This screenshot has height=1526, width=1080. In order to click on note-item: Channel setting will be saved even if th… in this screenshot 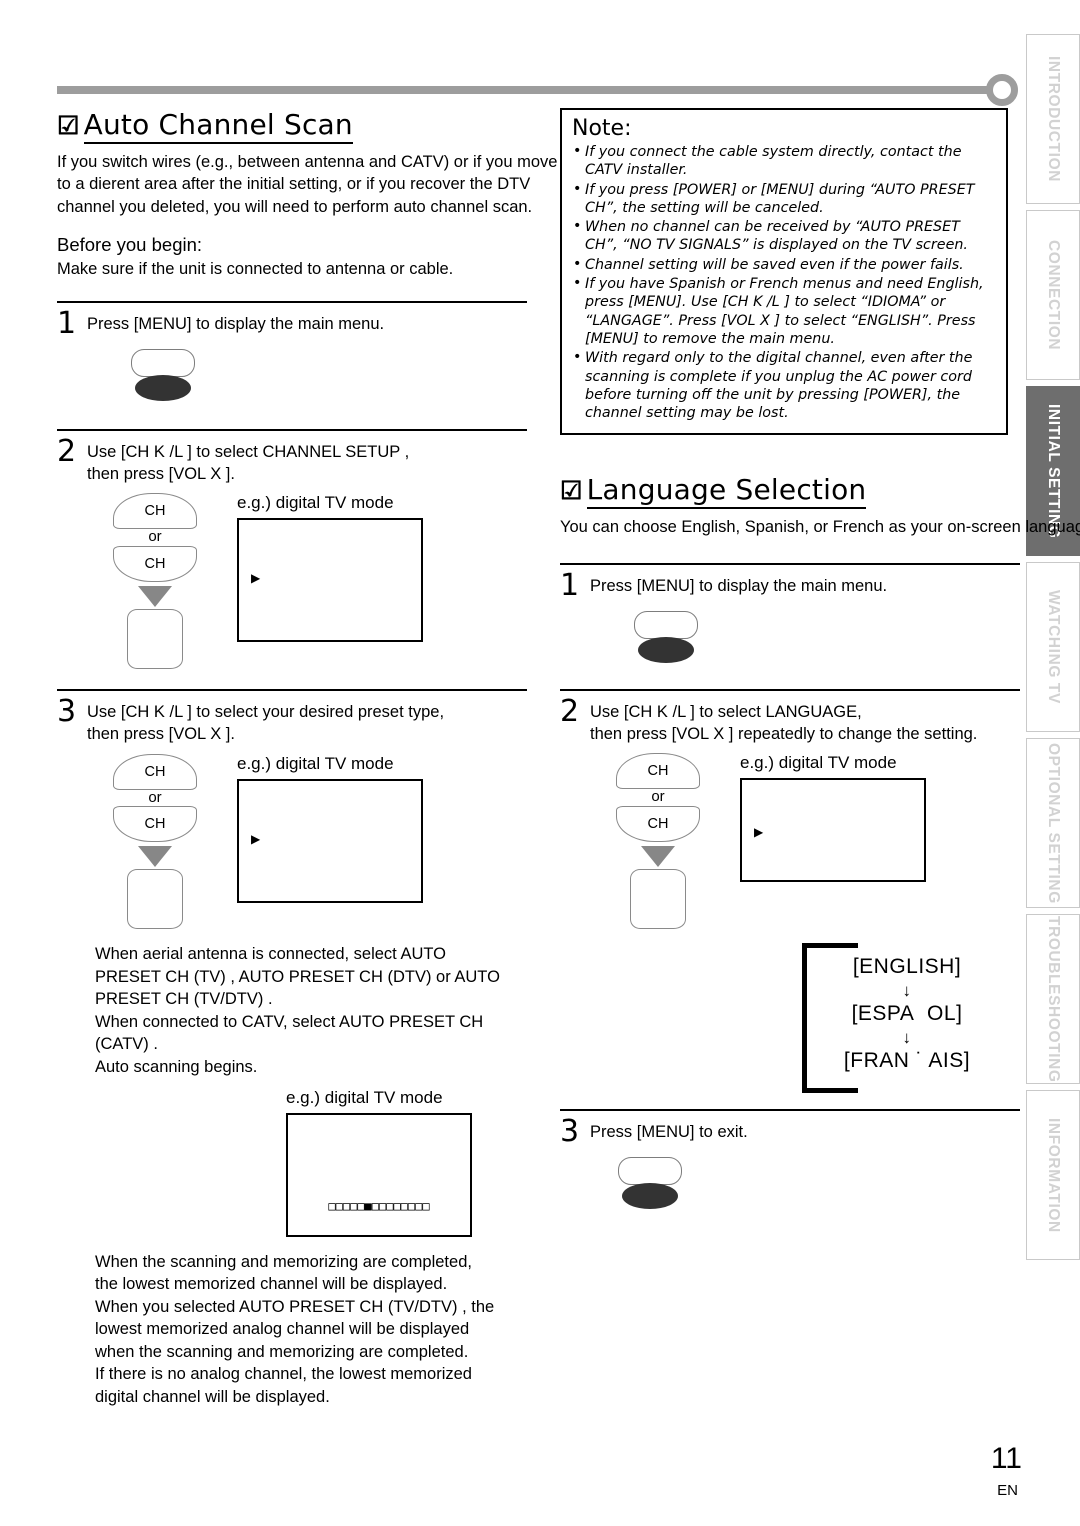, I will do `click(784, 264)`.